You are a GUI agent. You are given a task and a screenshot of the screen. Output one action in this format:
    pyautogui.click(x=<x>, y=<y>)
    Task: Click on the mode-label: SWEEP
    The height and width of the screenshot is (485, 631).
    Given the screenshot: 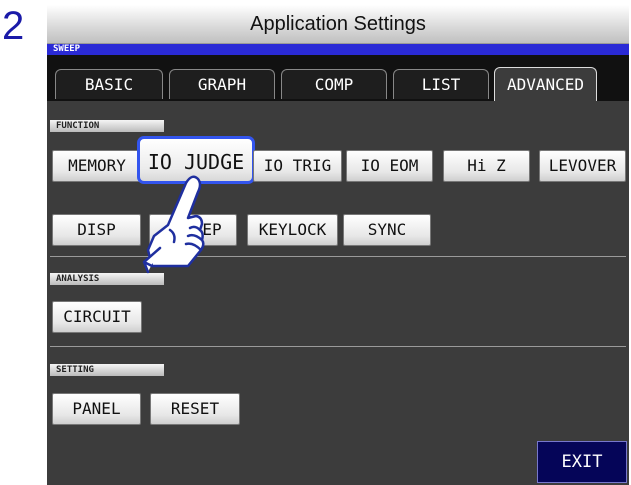 What is the action you would take?
    pyautogui.click(x=338, y=49)
    